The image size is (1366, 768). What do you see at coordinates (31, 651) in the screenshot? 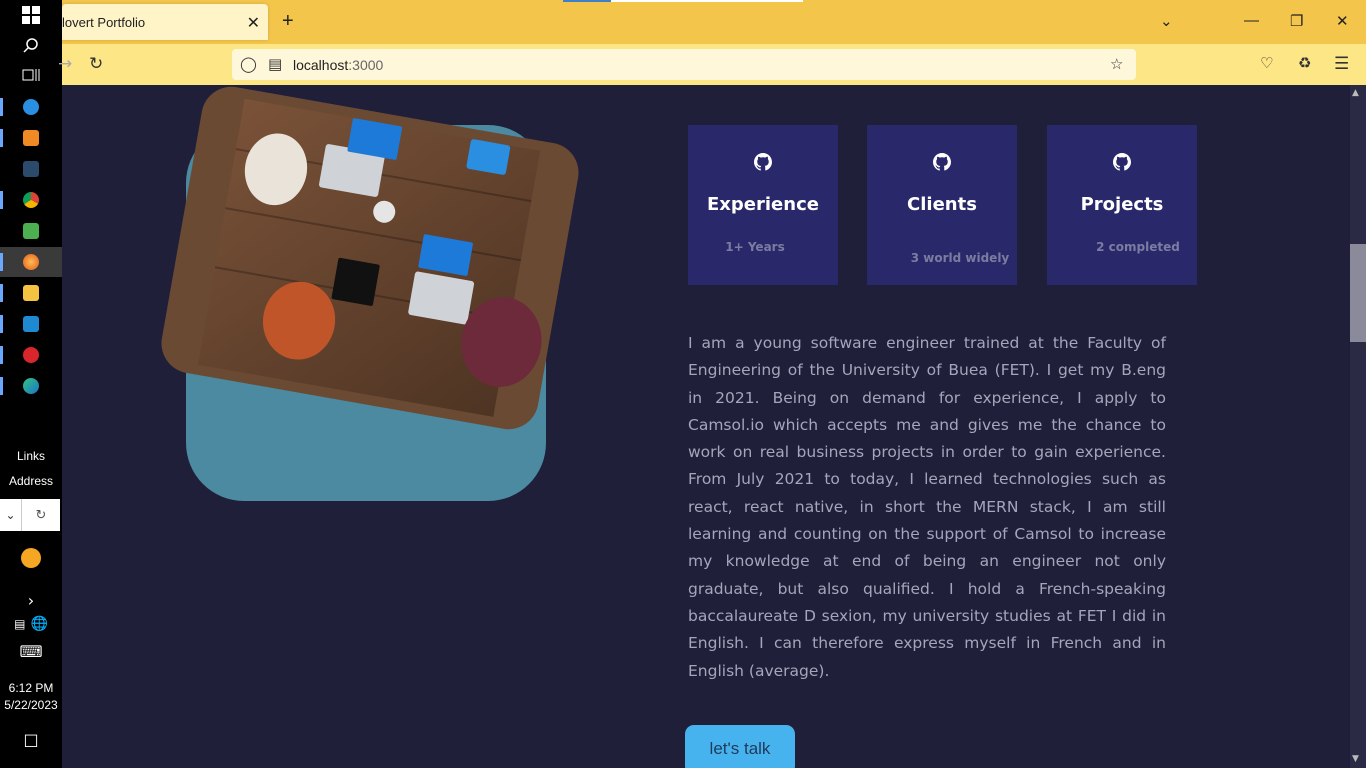
I see `keyboard-icon: ⌨` at bounding box center [31, 651].